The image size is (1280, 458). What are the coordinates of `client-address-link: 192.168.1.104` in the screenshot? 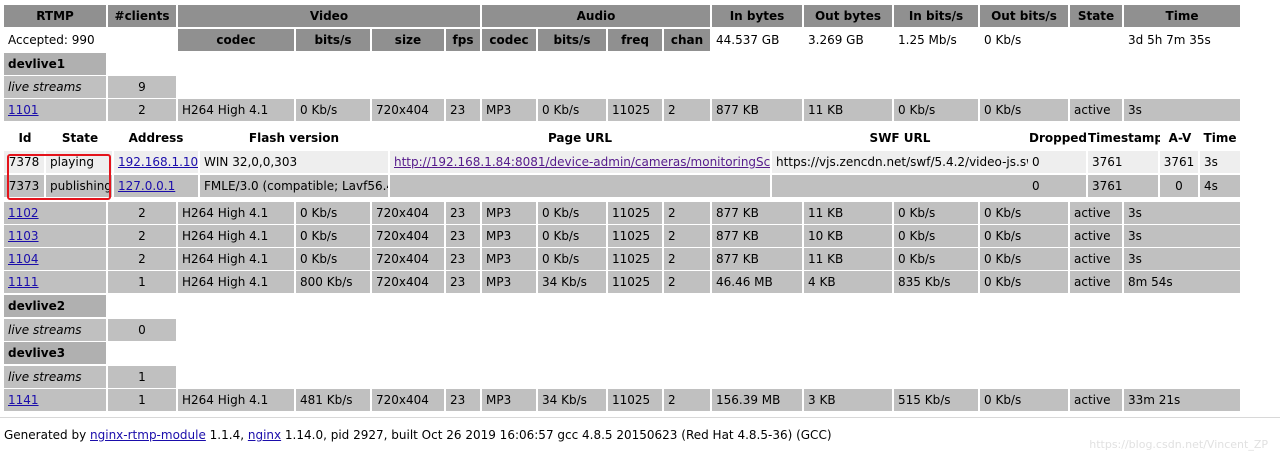 It's located at (156, 162).